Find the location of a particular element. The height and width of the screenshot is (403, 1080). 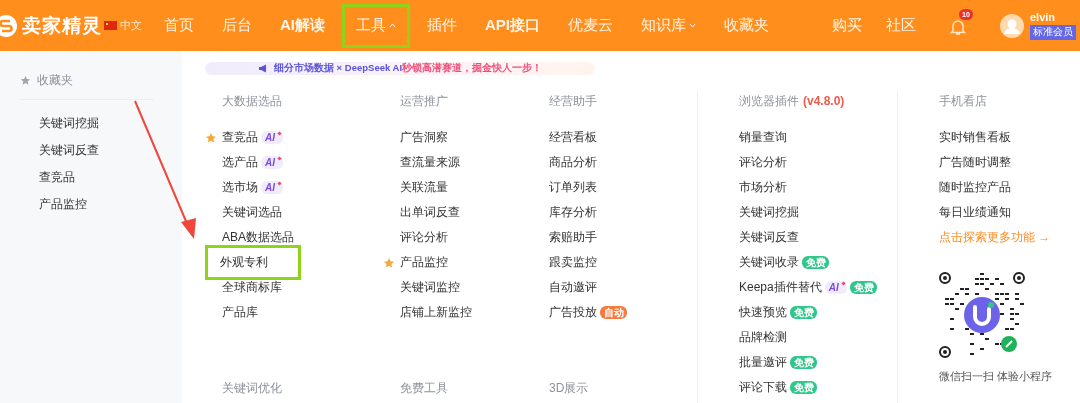

sidebar-title: 收藏夹 is located at coordinates (55, 80).